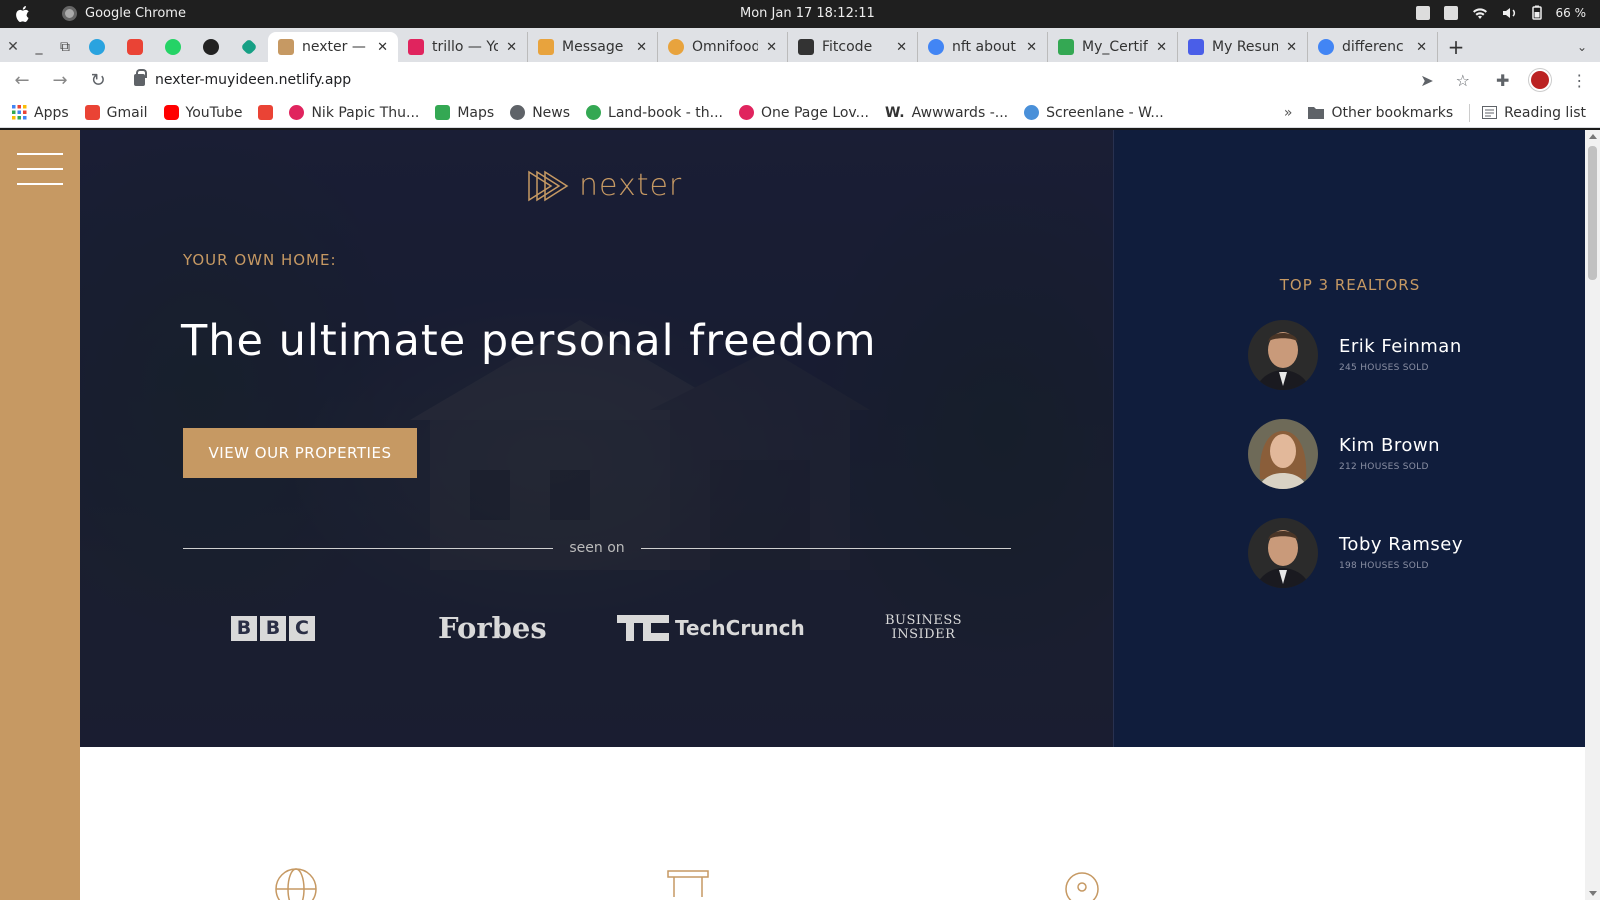 The image size is (1600, 900). I want to click on realtor-avatar, so click(1283, 355).